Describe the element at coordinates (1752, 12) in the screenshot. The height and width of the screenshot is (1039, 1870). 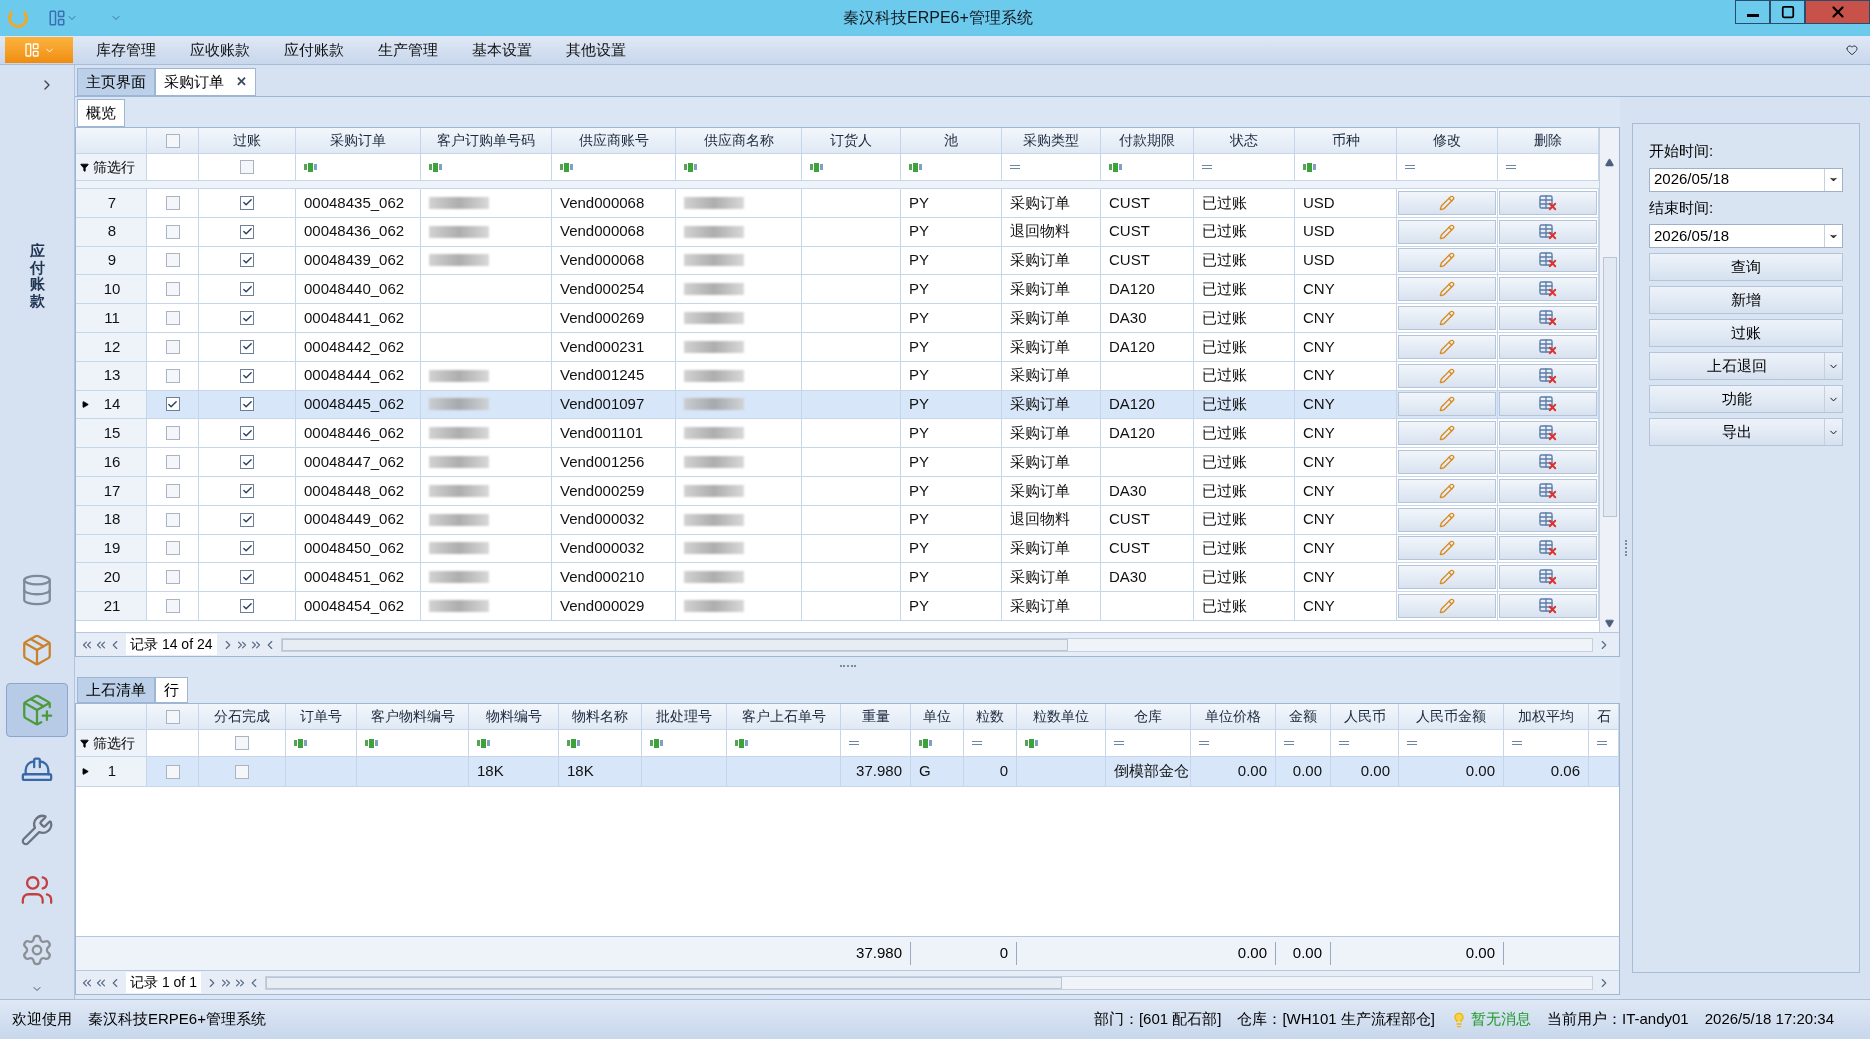
I see `minimize-button` at that location.